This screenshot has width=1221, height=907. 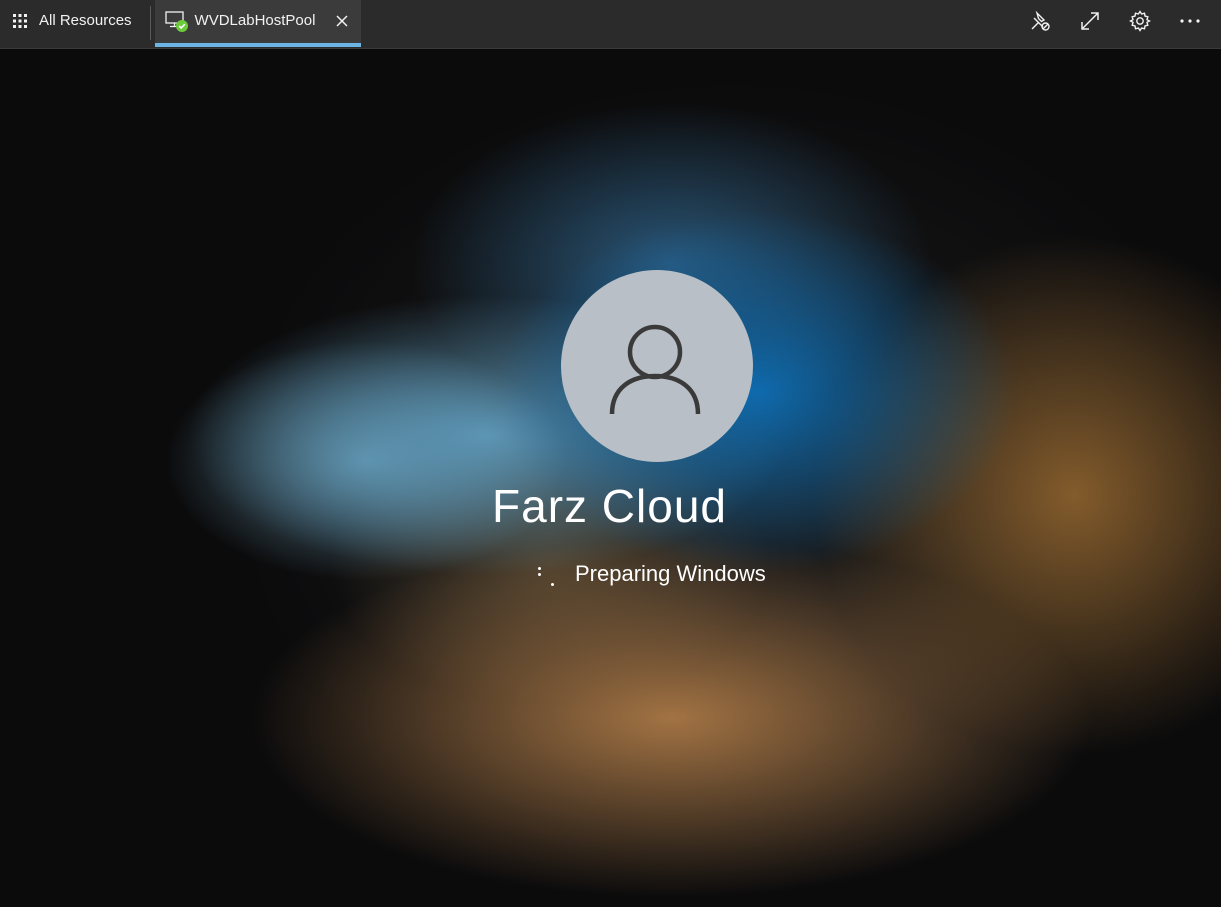 What do you see at coordinates (150, 23) in the screenshot?
I see `toolbar-divider` at bounding box center [150, 23].